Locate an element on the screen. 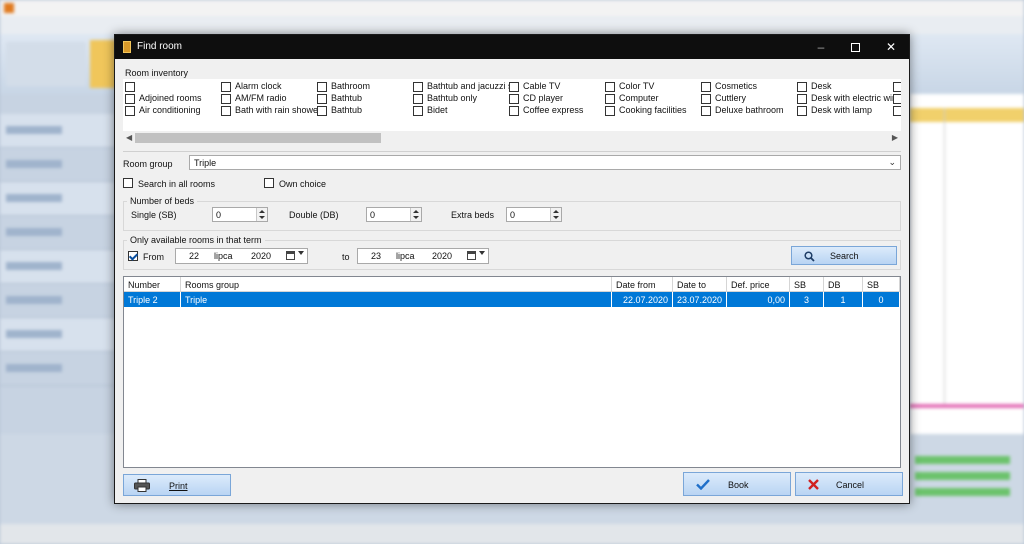 The width and height of the screenshot is (1024, 544). search-button: Search is located at coordinates (844, 255).